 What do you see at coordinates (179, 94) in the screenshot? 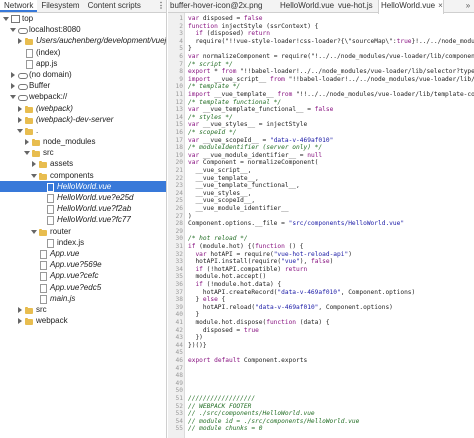
I see `line-number: 11` at bounding box center [179, 94].